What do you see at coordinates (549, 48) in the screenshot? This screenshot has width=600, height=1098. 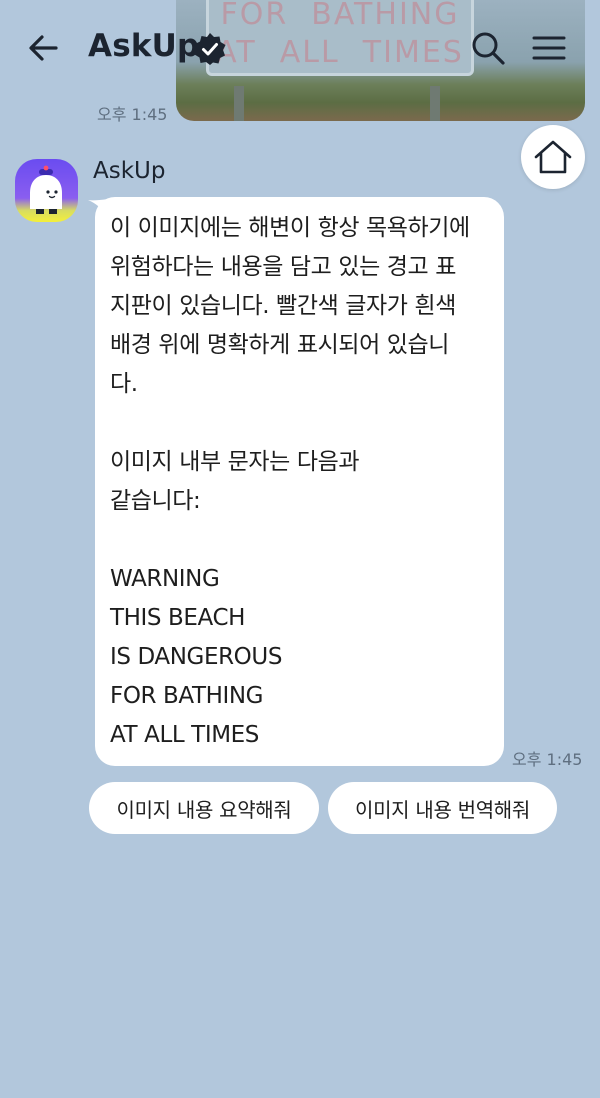 I see `menu-icon` at bounding box center [549, 48].